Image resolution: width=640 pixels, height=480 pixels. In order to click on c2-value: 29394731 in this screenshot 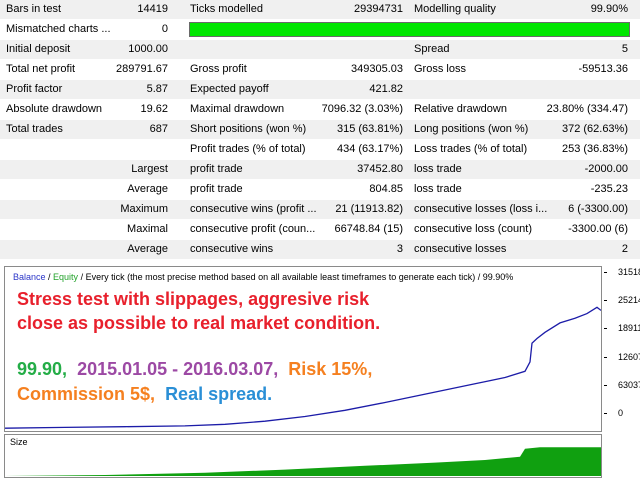, I will do `click(378, 9)`.